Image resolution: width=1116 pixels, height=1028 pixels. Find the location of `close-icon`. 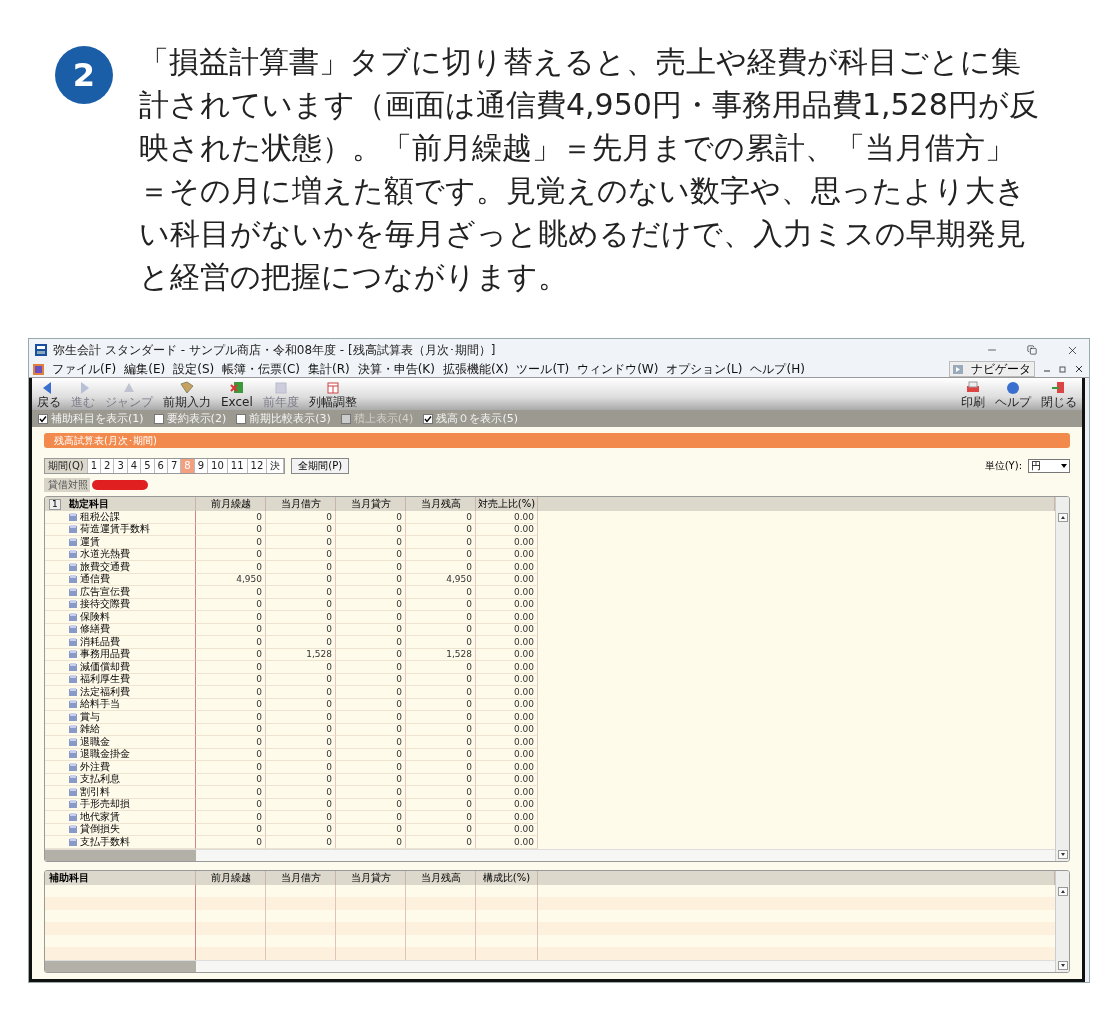

close-icon is located at coordinates (1079, 369).